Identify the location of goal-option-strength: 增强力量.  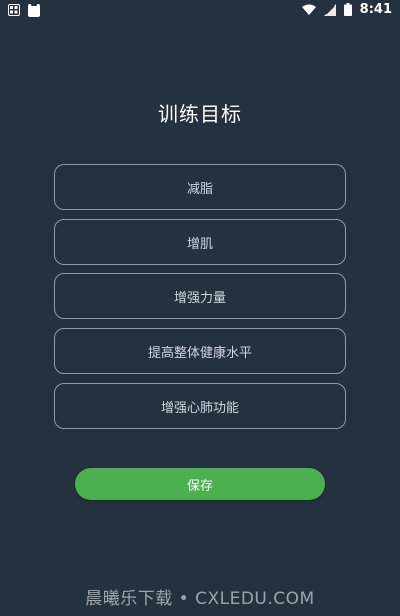
(200, 296).